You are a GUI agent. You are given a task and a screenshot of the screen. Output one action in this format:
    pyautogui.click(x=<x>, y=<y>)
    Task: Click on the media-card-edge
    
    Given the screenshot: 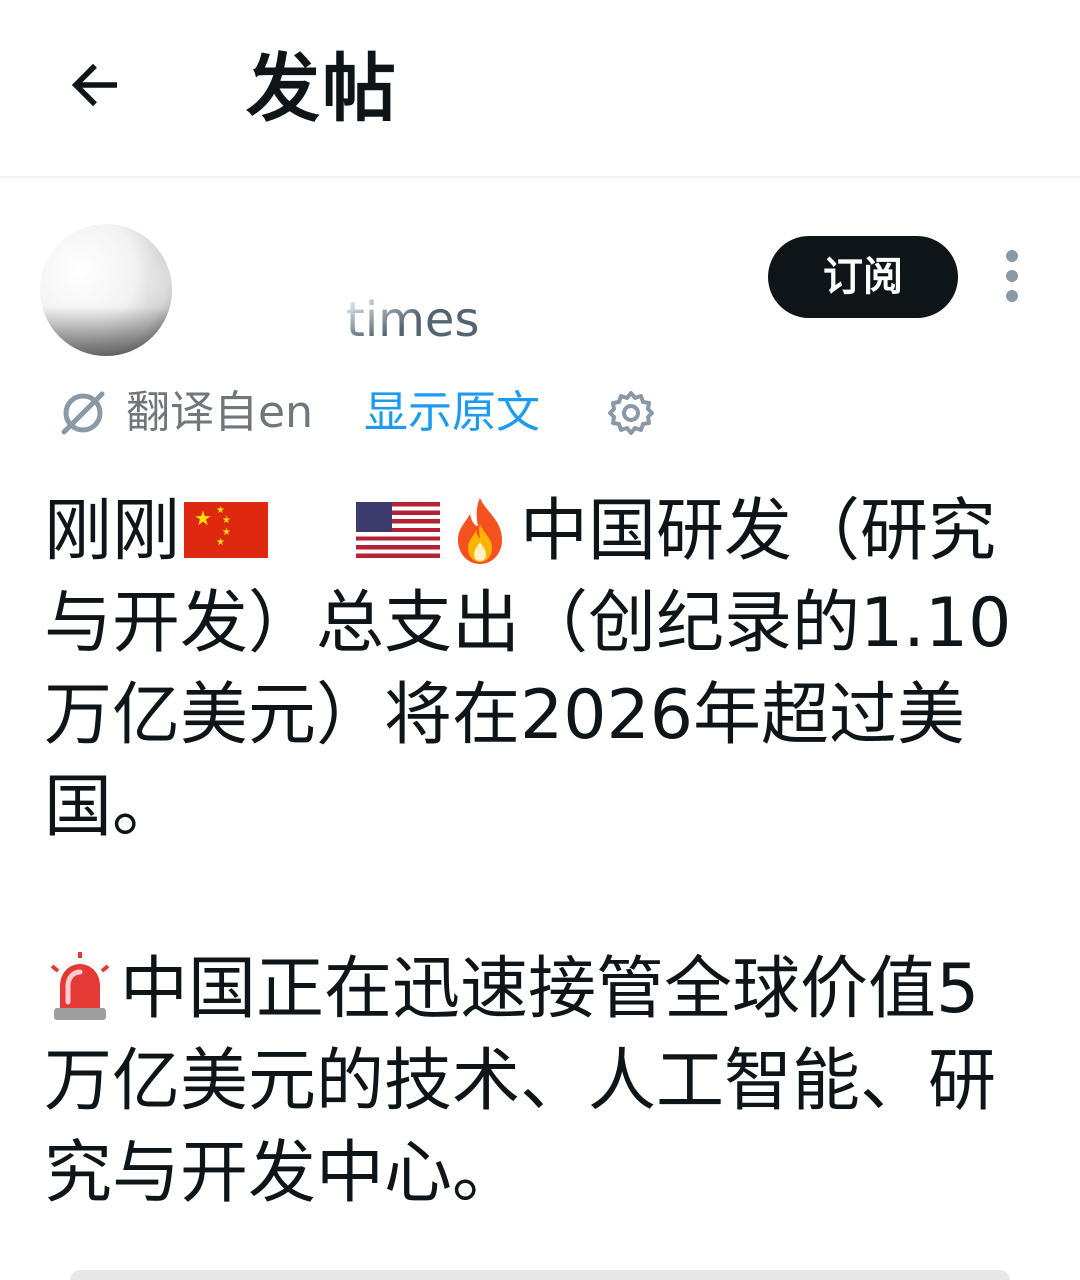 What is the action you would take?
    pyautogui.click(x=540, y=1275)
    